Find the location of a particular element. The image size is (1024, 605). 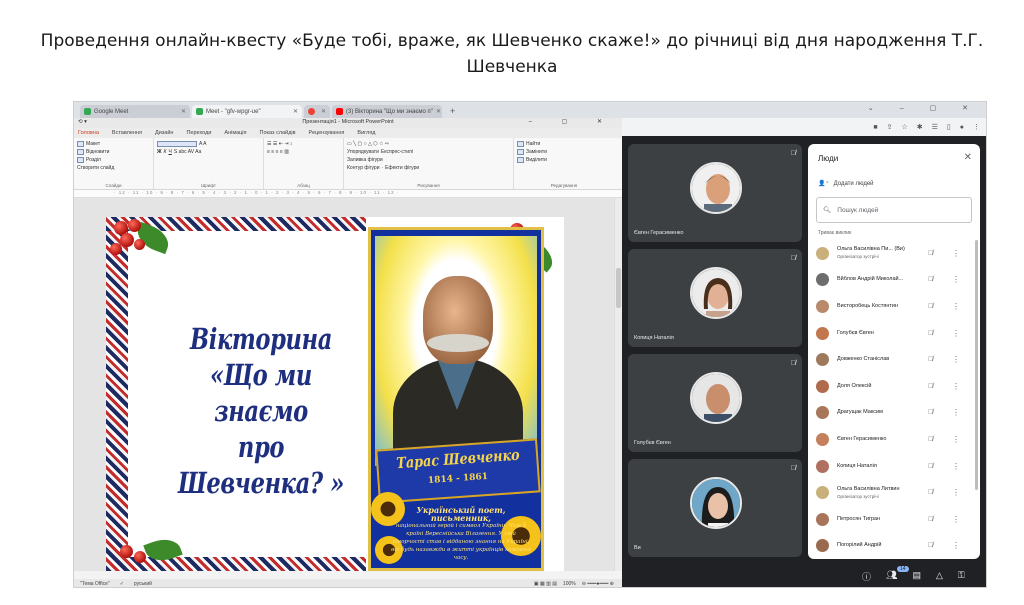

browser-tab-google-meet: Google Meet ✕ is located at coordinates (135, 111).